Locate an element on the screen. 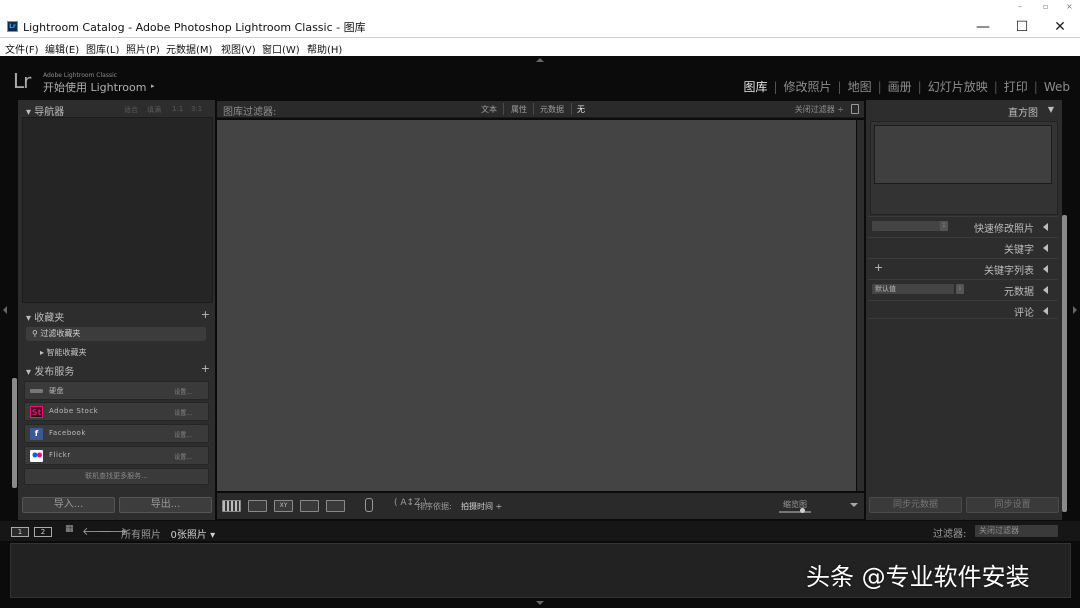 The image size is (1080, 608). library-filter-bar: 图库过滤器: 文本 属性 元数据 无 关闭过滤器 ÷ is located at coordinates (540, 109).